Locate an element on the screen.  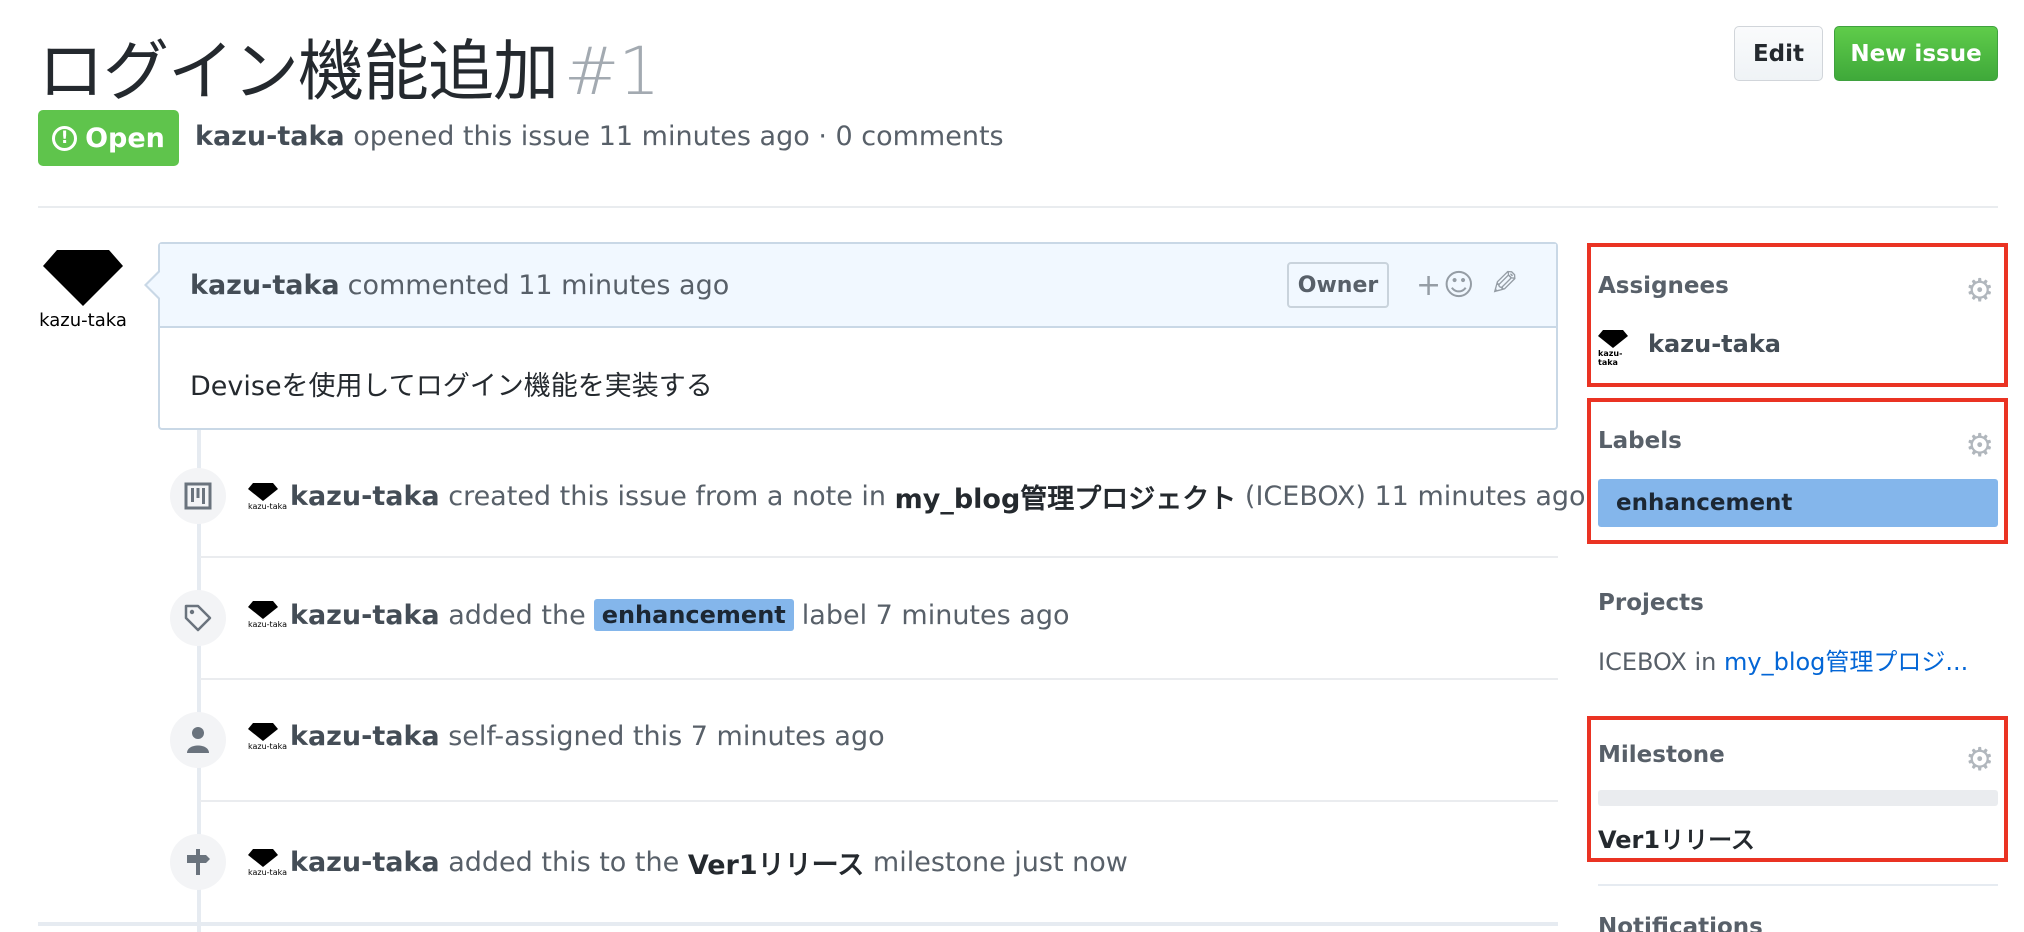
edit-button: Edit is located at coordinates (1778, 53).